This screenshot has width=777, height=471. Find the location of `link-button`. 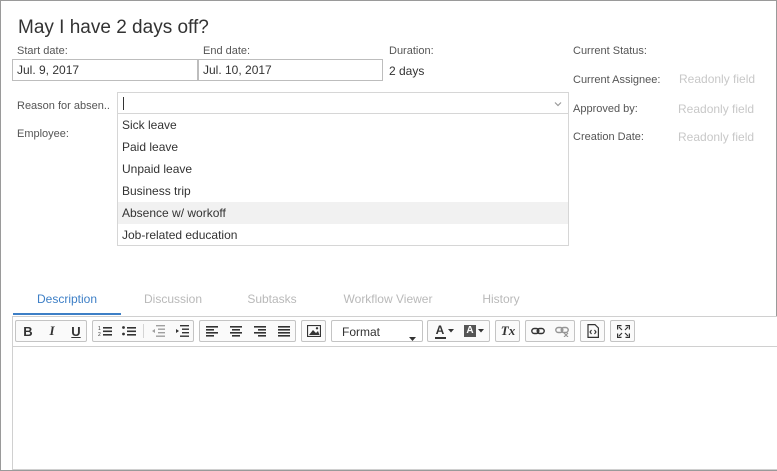

link-button is located at coordinates (538, 331).